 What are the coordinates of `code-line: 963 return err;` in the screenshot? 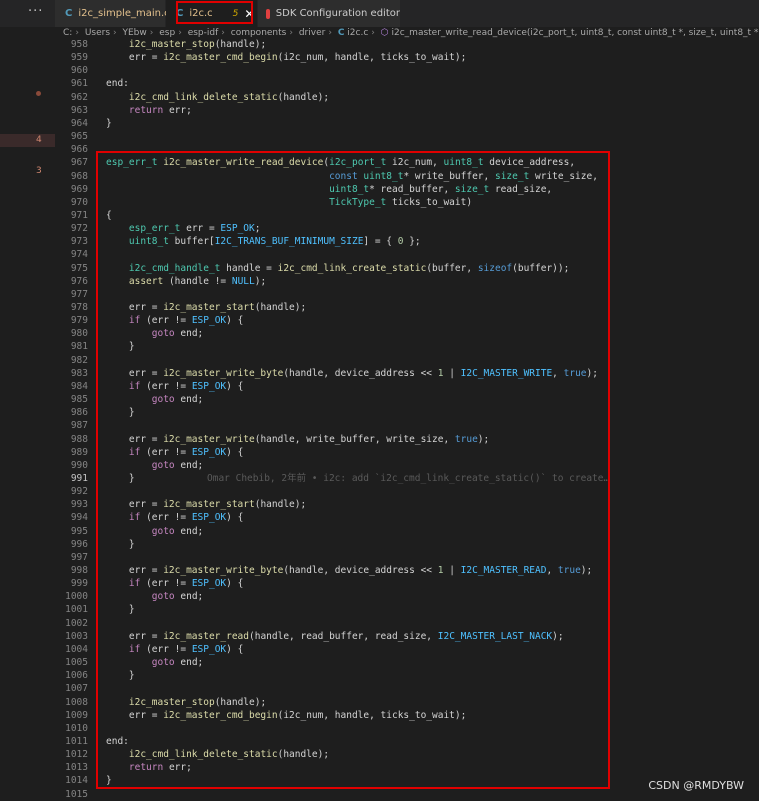 It's located at (407, 110).